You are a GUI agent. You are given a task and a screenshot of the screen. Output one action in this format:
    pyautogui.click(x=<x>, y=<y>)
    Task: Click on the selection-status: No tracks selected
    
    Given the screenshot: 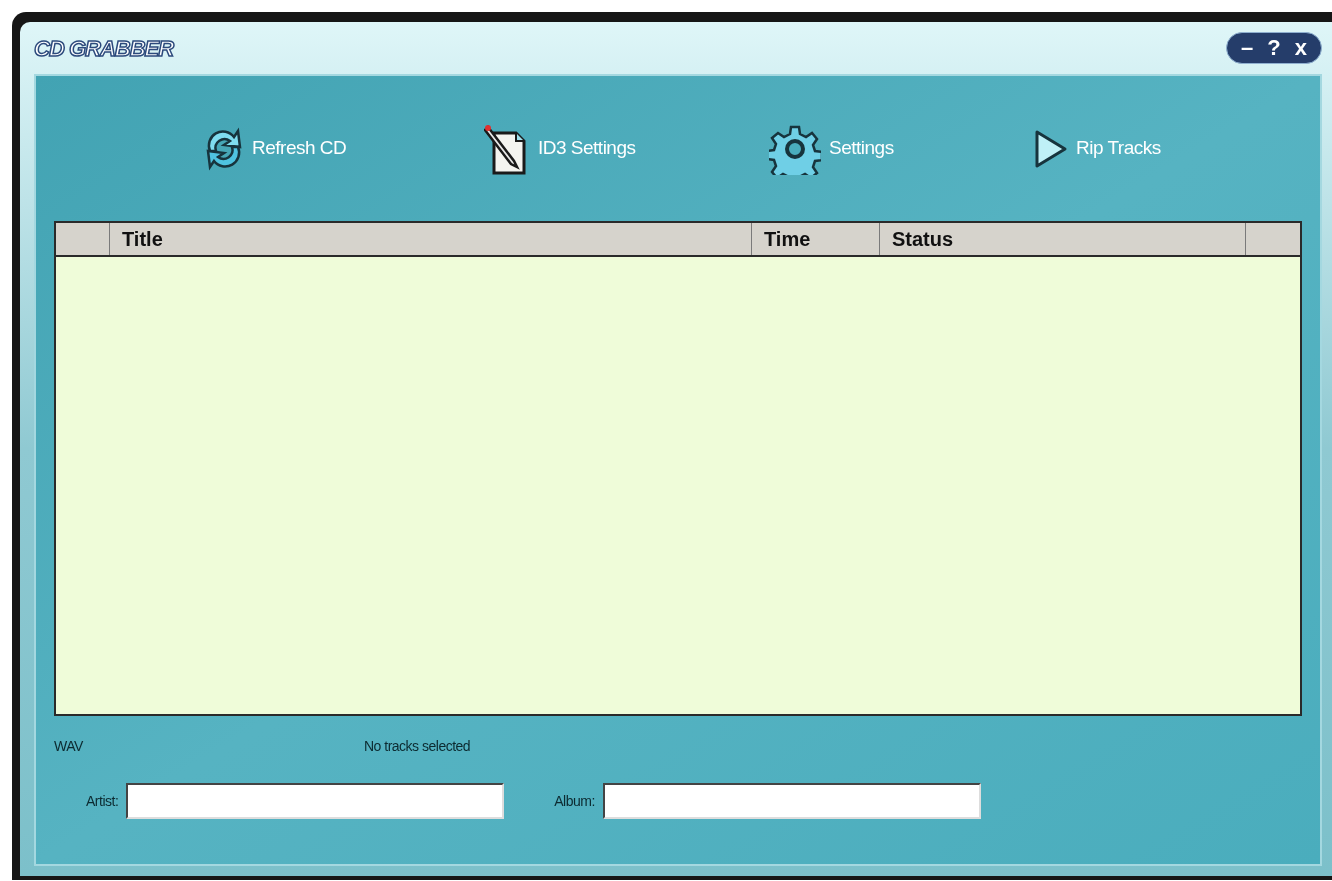 What is the action you would take?
    pyautogui.click(x=417, y=746)
    